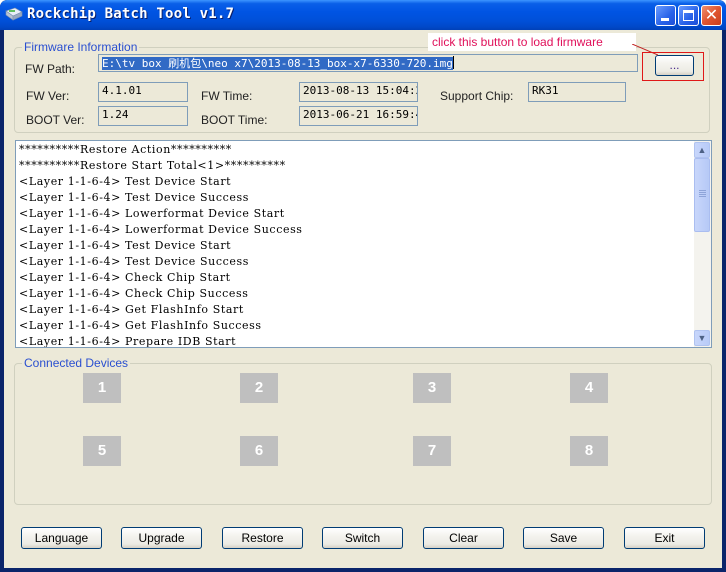 The image size is (726, 572). What do you see at coordinates (702, 244) in the screenshot?
I see `log-scrollbar: ▲ ▼` at bounding box center [702, 244].